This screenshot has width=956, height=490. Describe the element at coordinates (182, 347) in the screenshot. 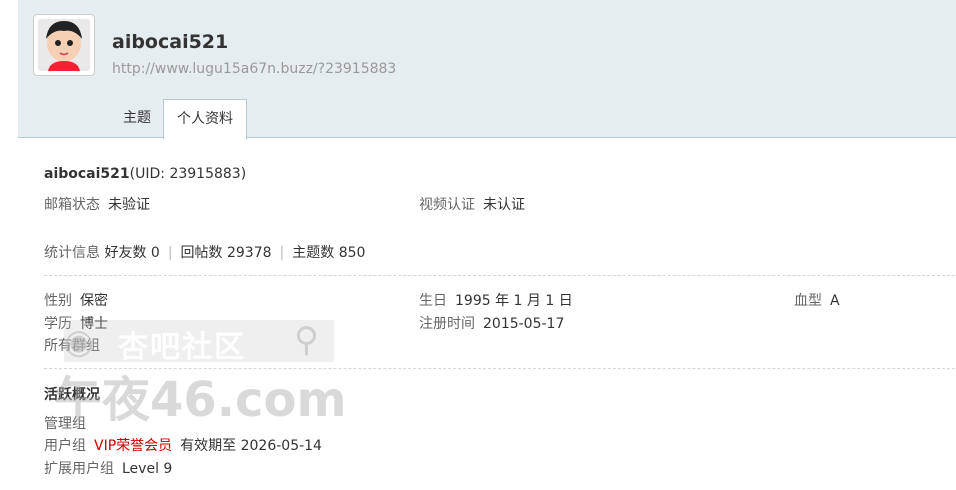

I see `watermark-line1: 杏吧社区` at that location.